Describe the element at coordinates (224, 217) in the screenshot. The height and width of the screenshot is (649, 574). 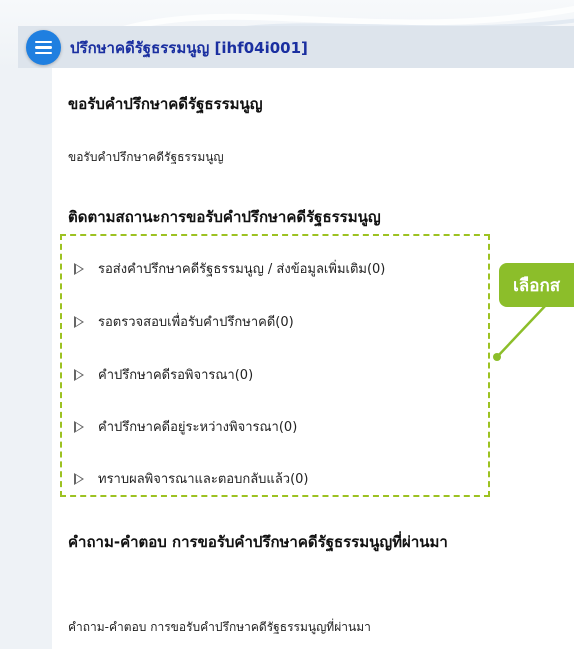
I see `tracking-heading: ติดตามสถานะการขอรับคำปรึกษาคดีรัฐธรรมนูญ` at that location.